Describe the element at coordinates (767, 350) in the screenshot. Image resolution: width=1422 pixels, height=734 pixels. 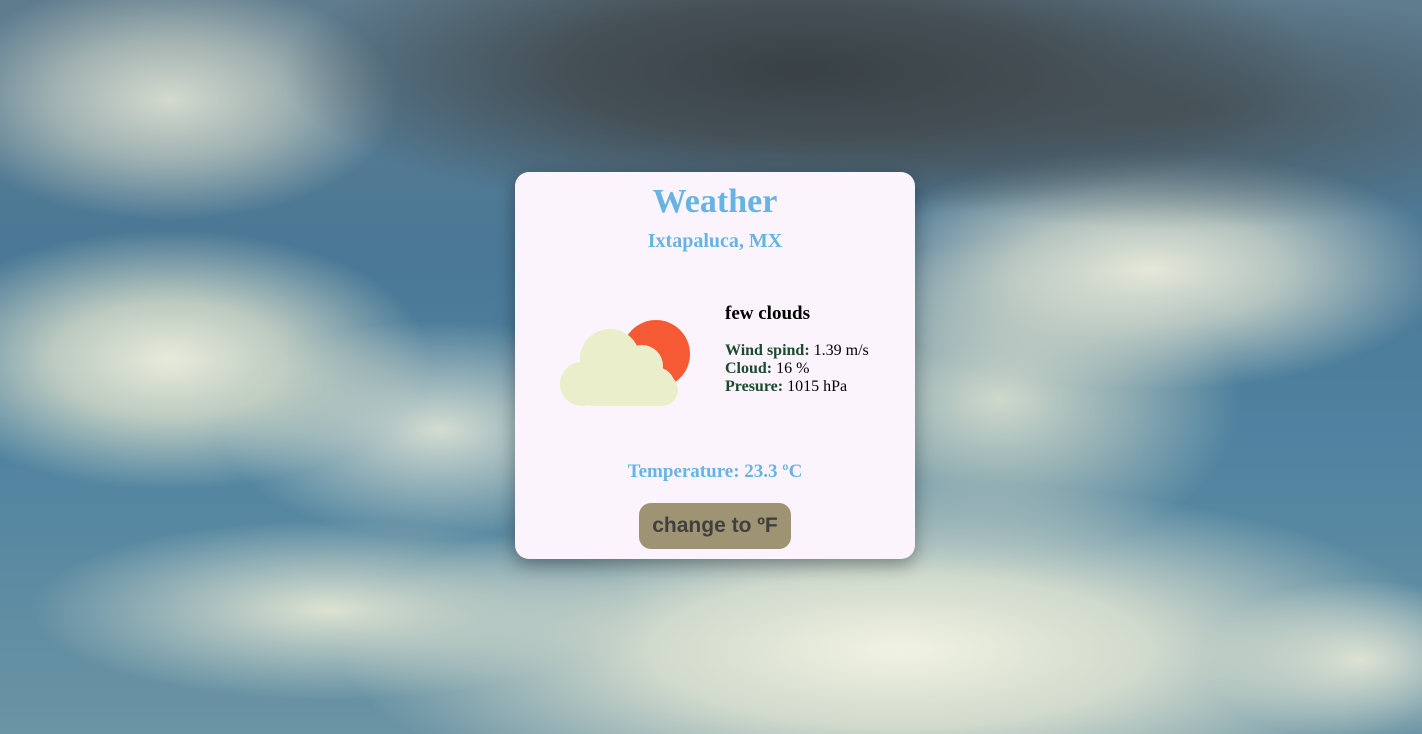
I see `wind-speed-label: Wind spind:` at that location.